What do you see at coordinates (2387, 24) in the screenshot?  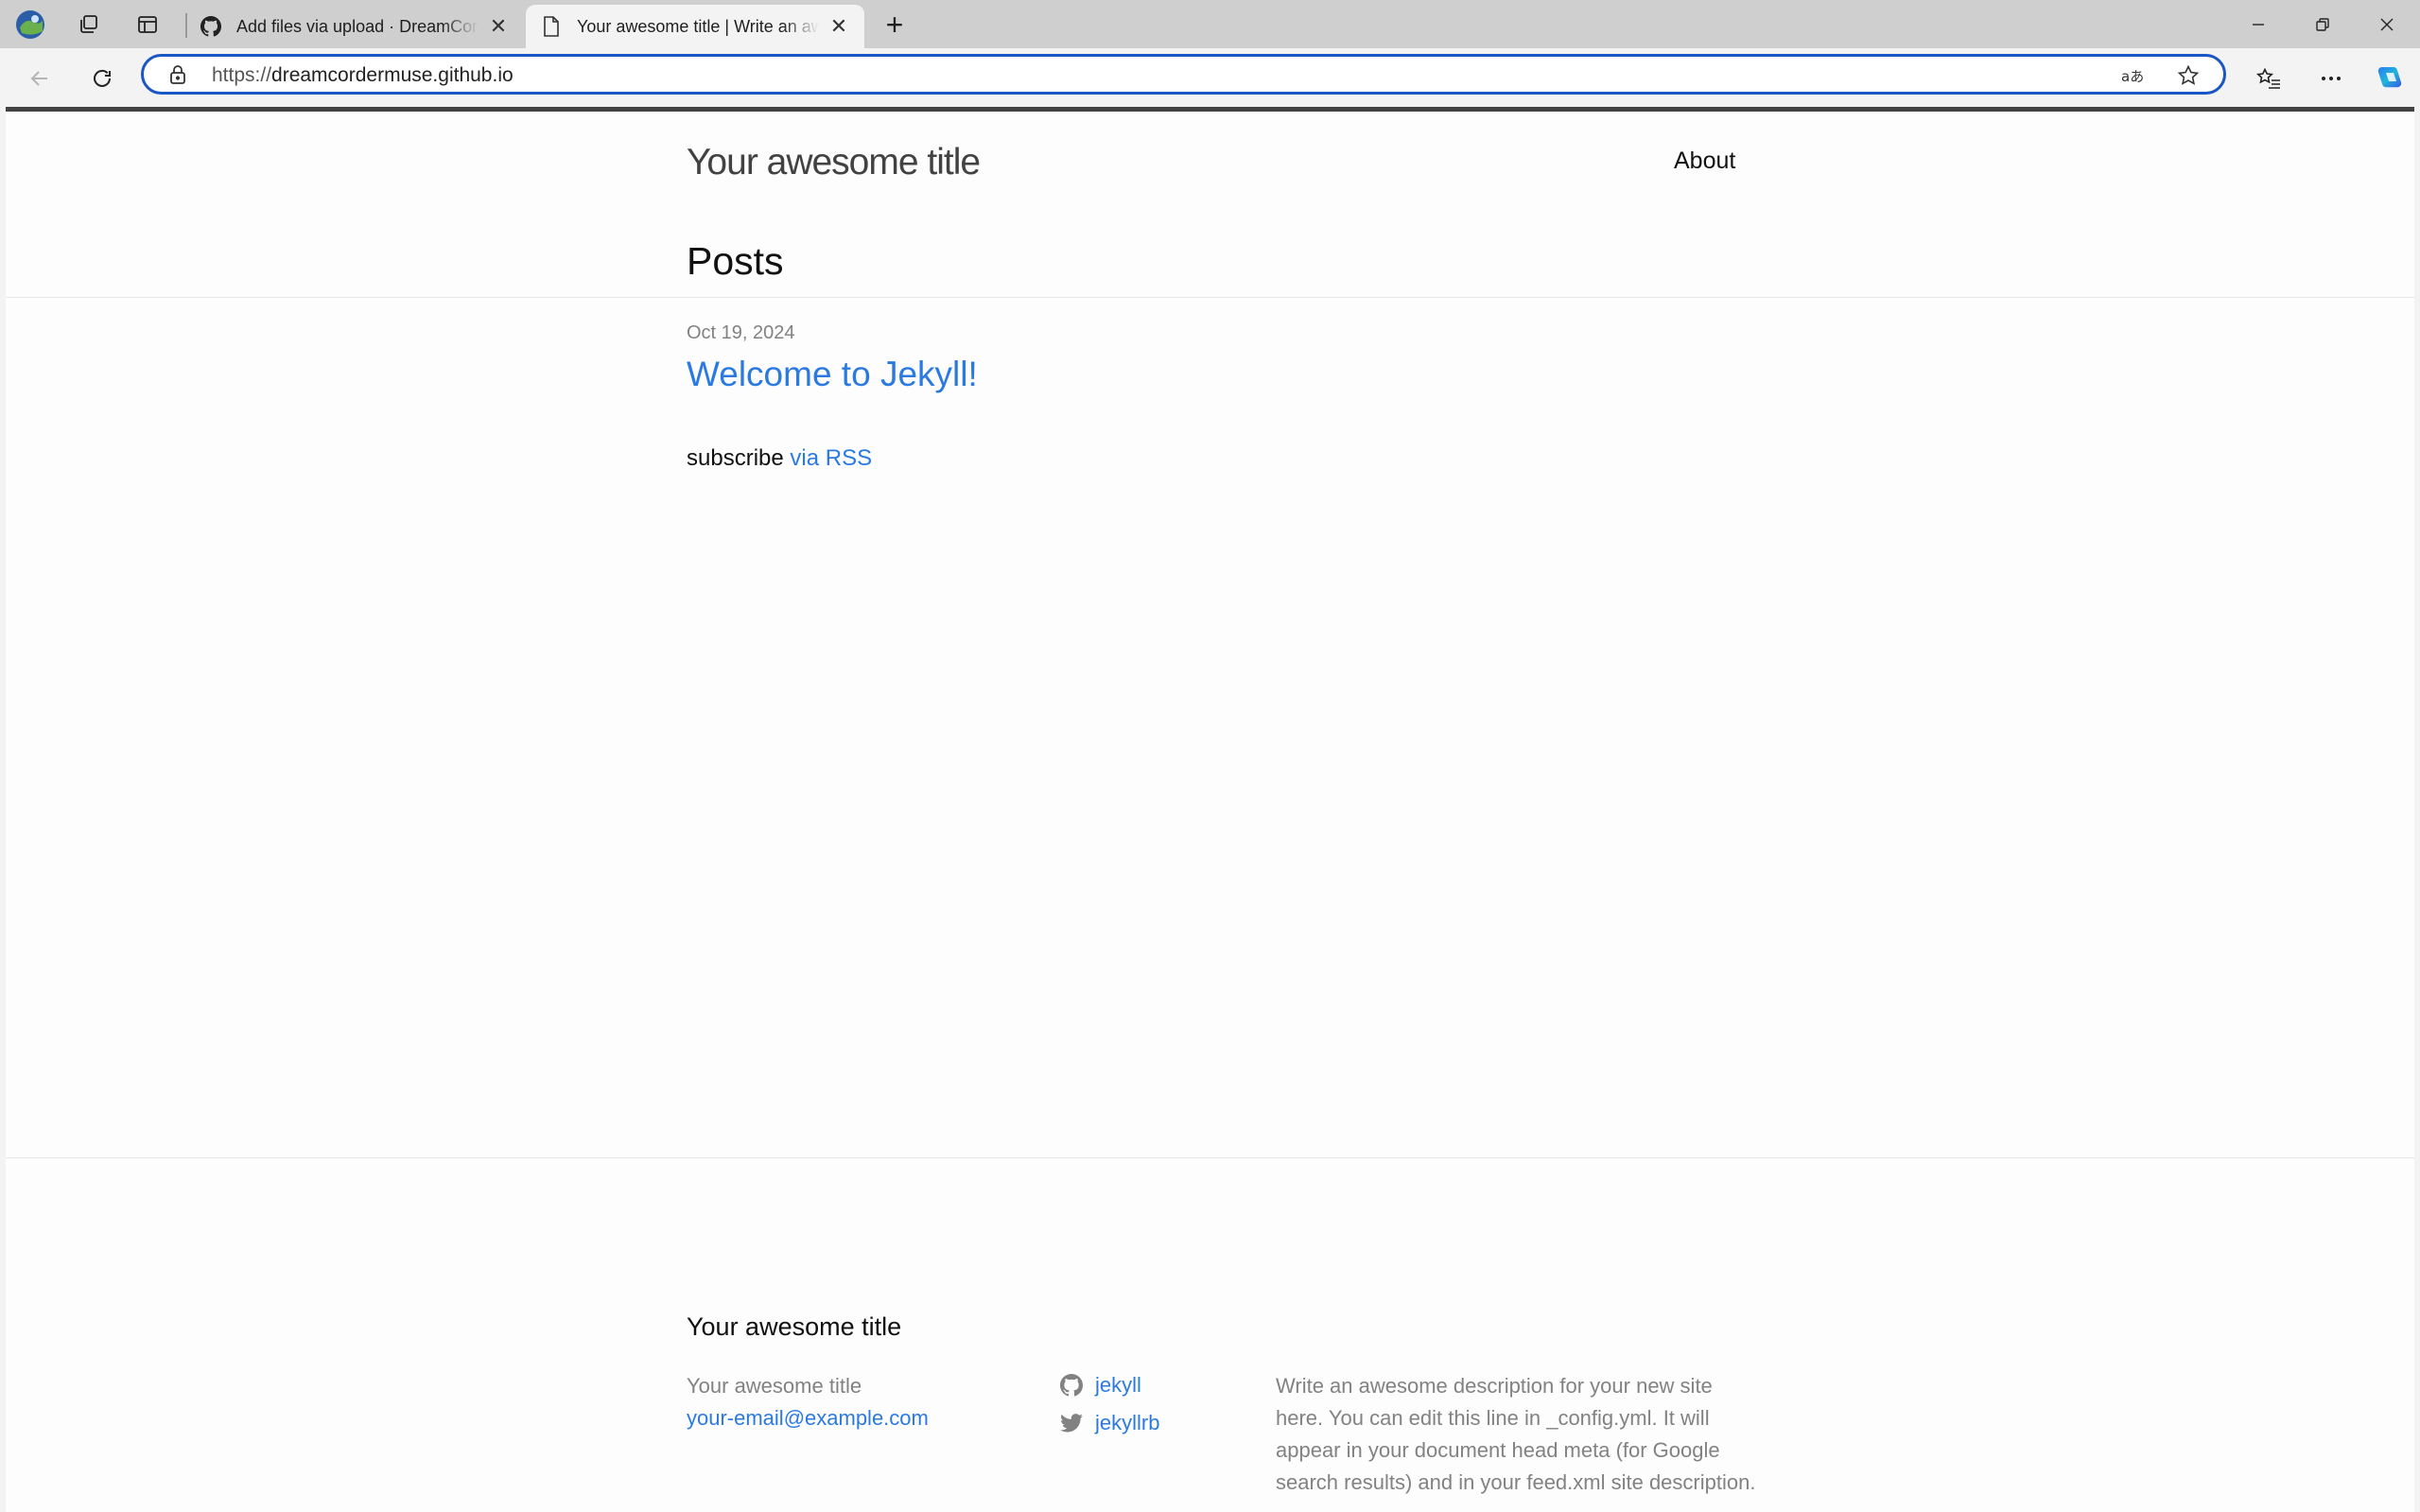 I see `close-window-button` at bounding box center [2387, 24].